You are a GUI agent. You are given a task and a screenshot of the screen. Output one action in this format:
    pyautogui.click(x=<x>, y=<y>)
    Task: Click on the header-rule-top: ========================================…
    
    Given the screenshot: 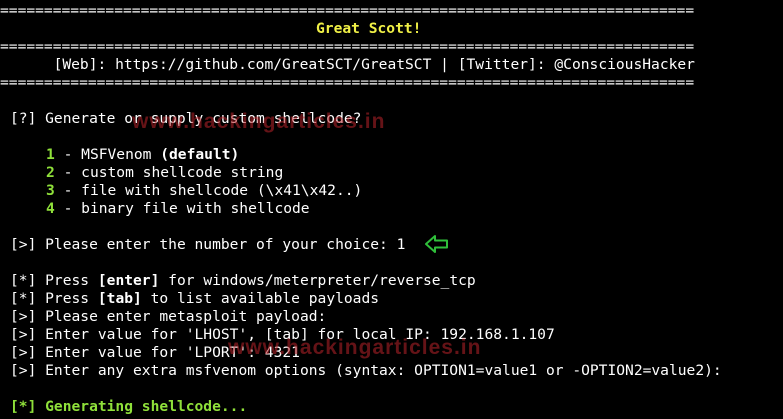 What is the action you would take?
    pyautogui.click(x=347, y=10)
    